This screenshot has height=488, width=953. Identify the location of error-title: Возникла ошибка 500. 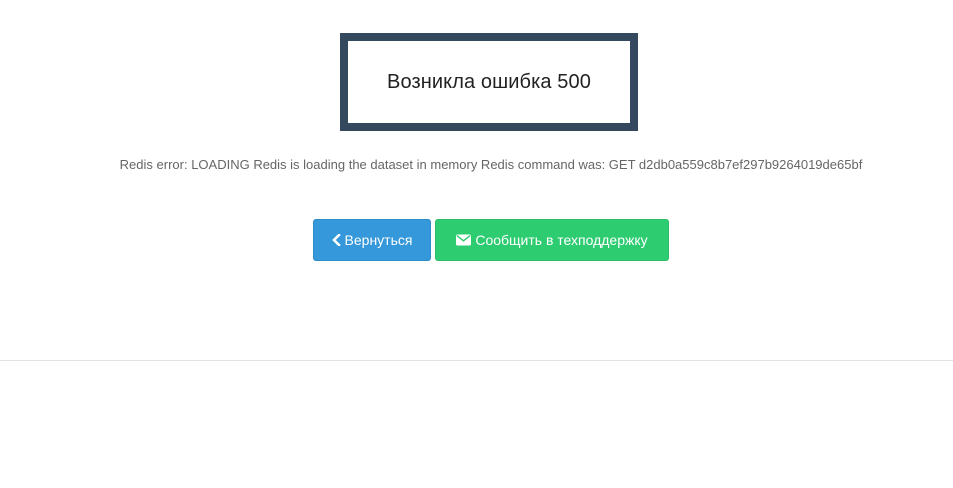
(489, 81).